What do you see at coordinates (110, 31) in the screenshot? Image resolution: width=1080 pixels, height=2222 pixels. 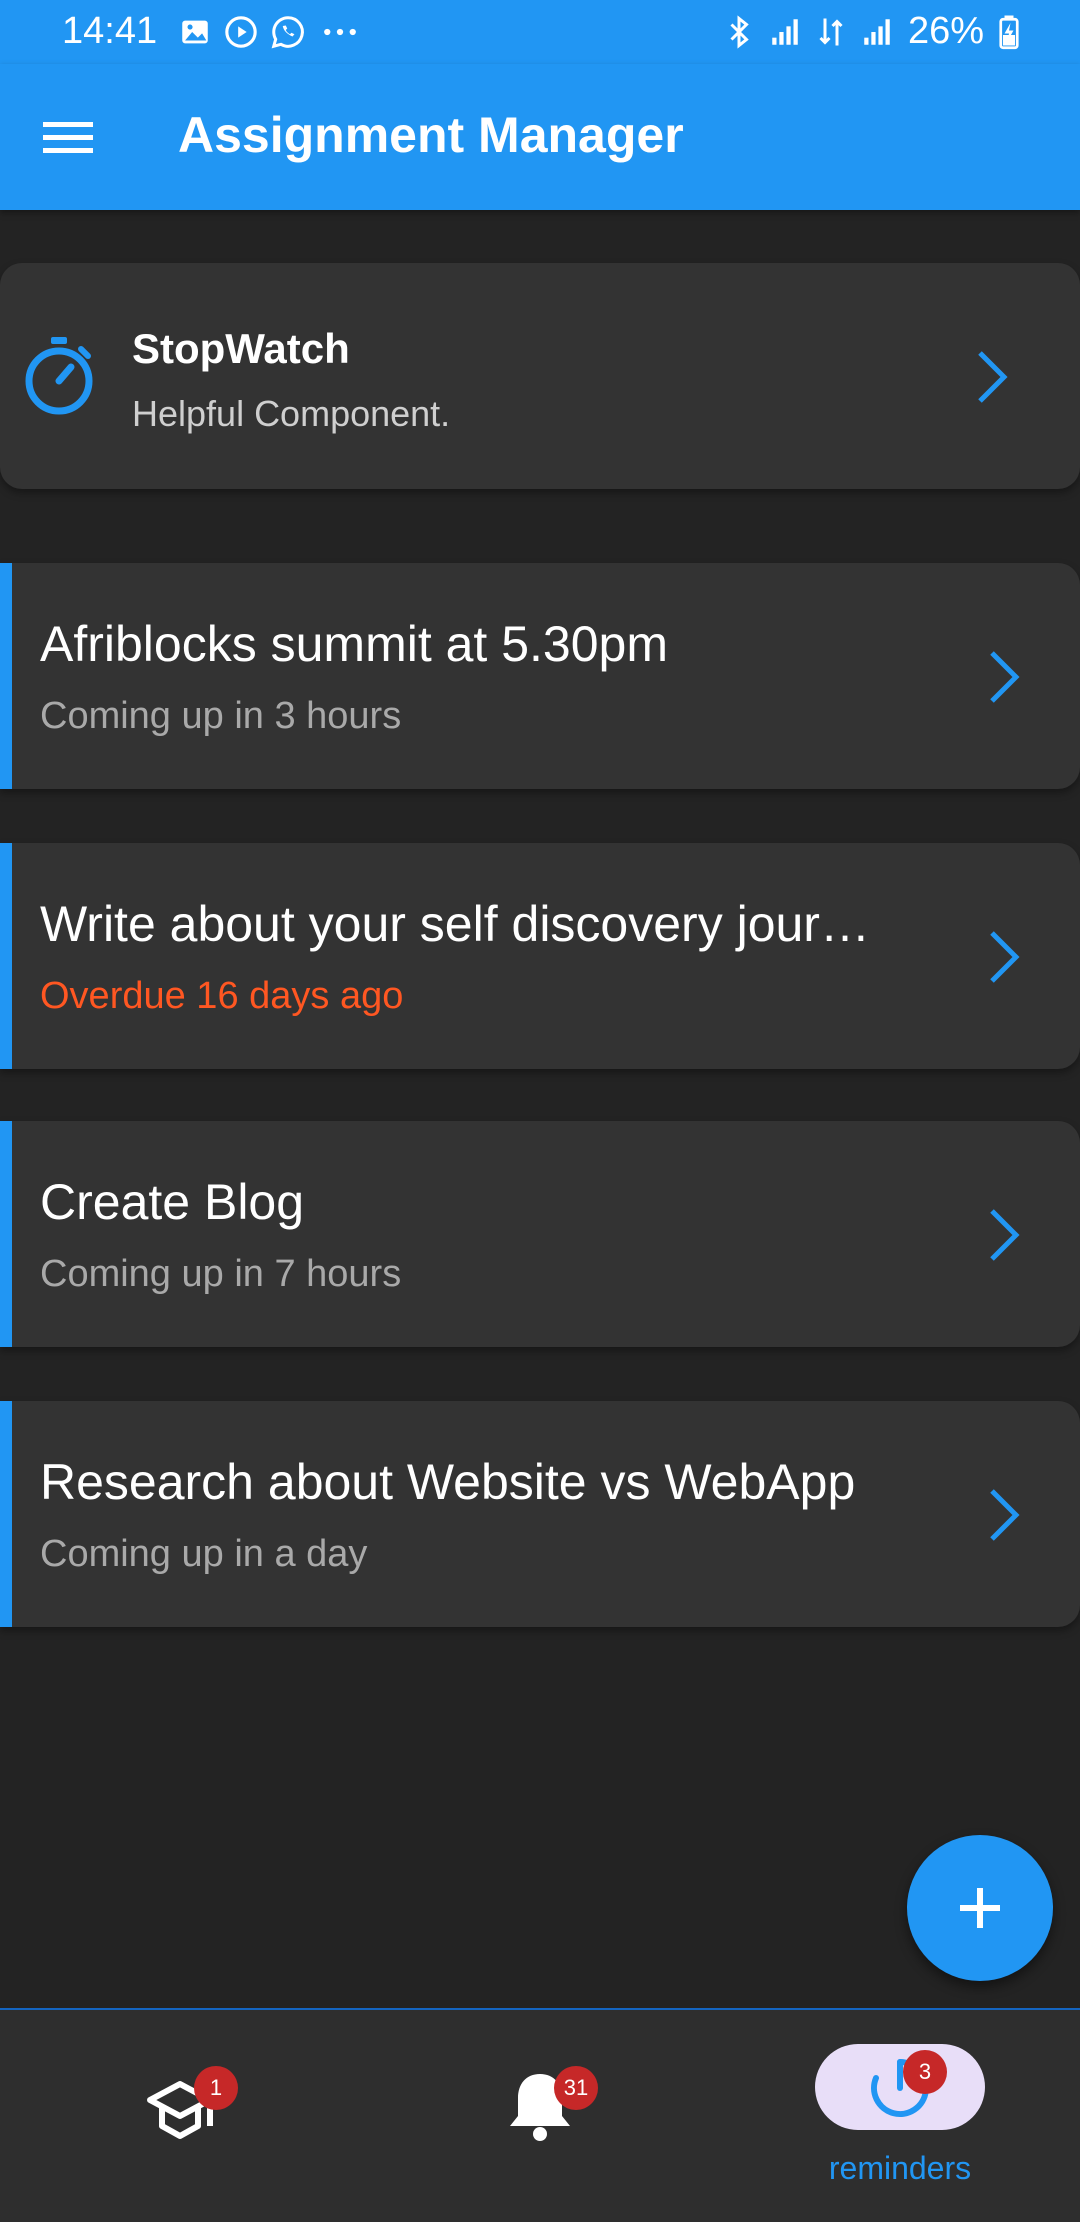 I see `status-time: 14:41` at bounding box center [110, 31].